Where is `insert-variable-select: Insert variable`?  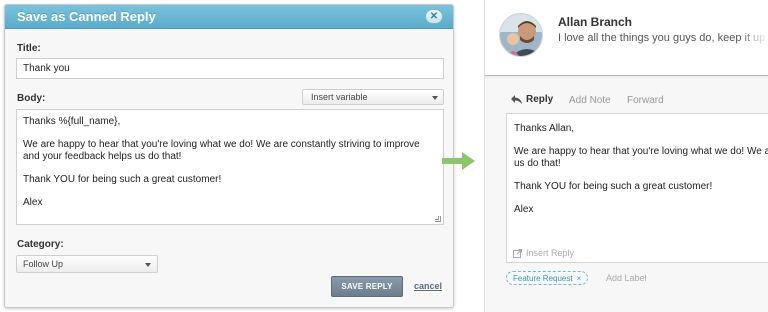 insert-variable-select: Insert variable is located at coordinates (373, 97).